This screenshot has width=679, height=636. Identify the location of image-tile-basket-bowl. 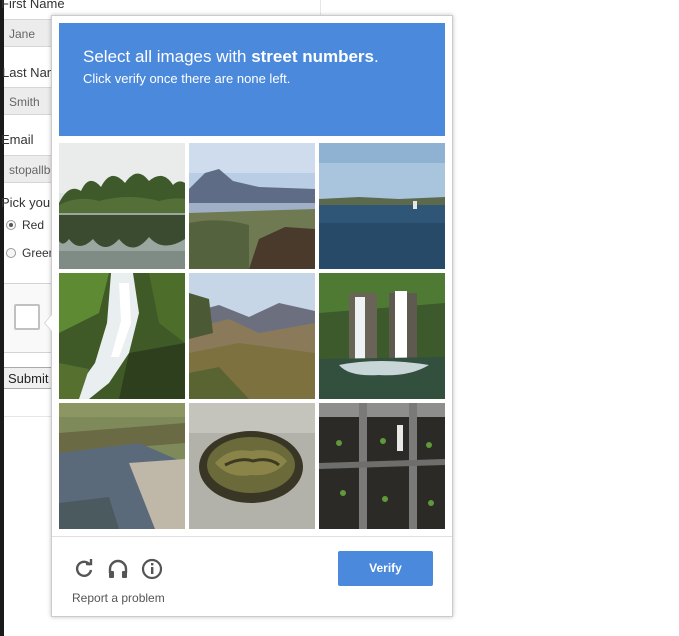
(252, 466).